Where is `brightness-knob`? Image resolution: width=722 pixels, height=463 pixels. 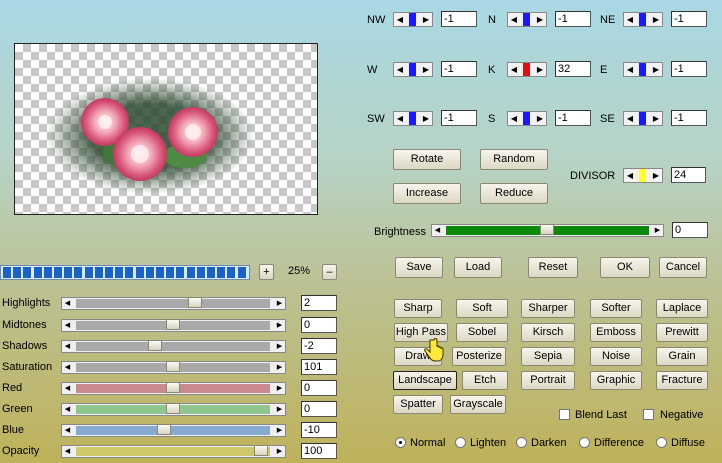 brightness-knob is located at coordinates (547, 229).